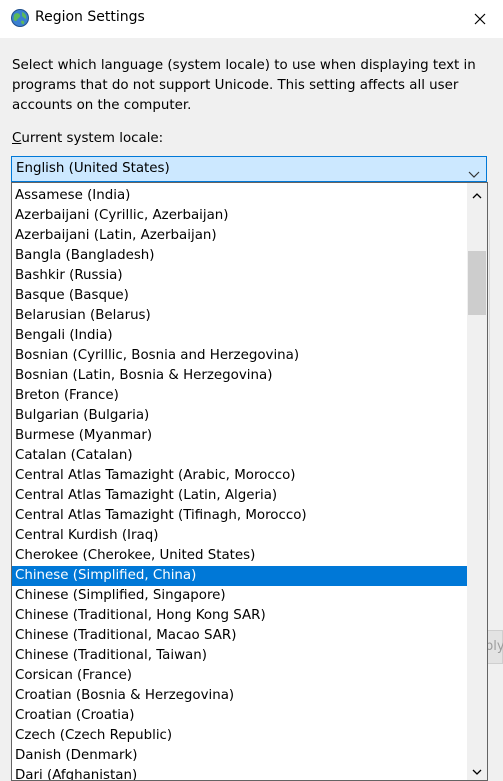 Image resolution: width=503 pixels, height=781 pixels. Describe the element at coordinates (240, 436) in the screenshot. I see `list-item: Burmese (Myanmar)` at that location.